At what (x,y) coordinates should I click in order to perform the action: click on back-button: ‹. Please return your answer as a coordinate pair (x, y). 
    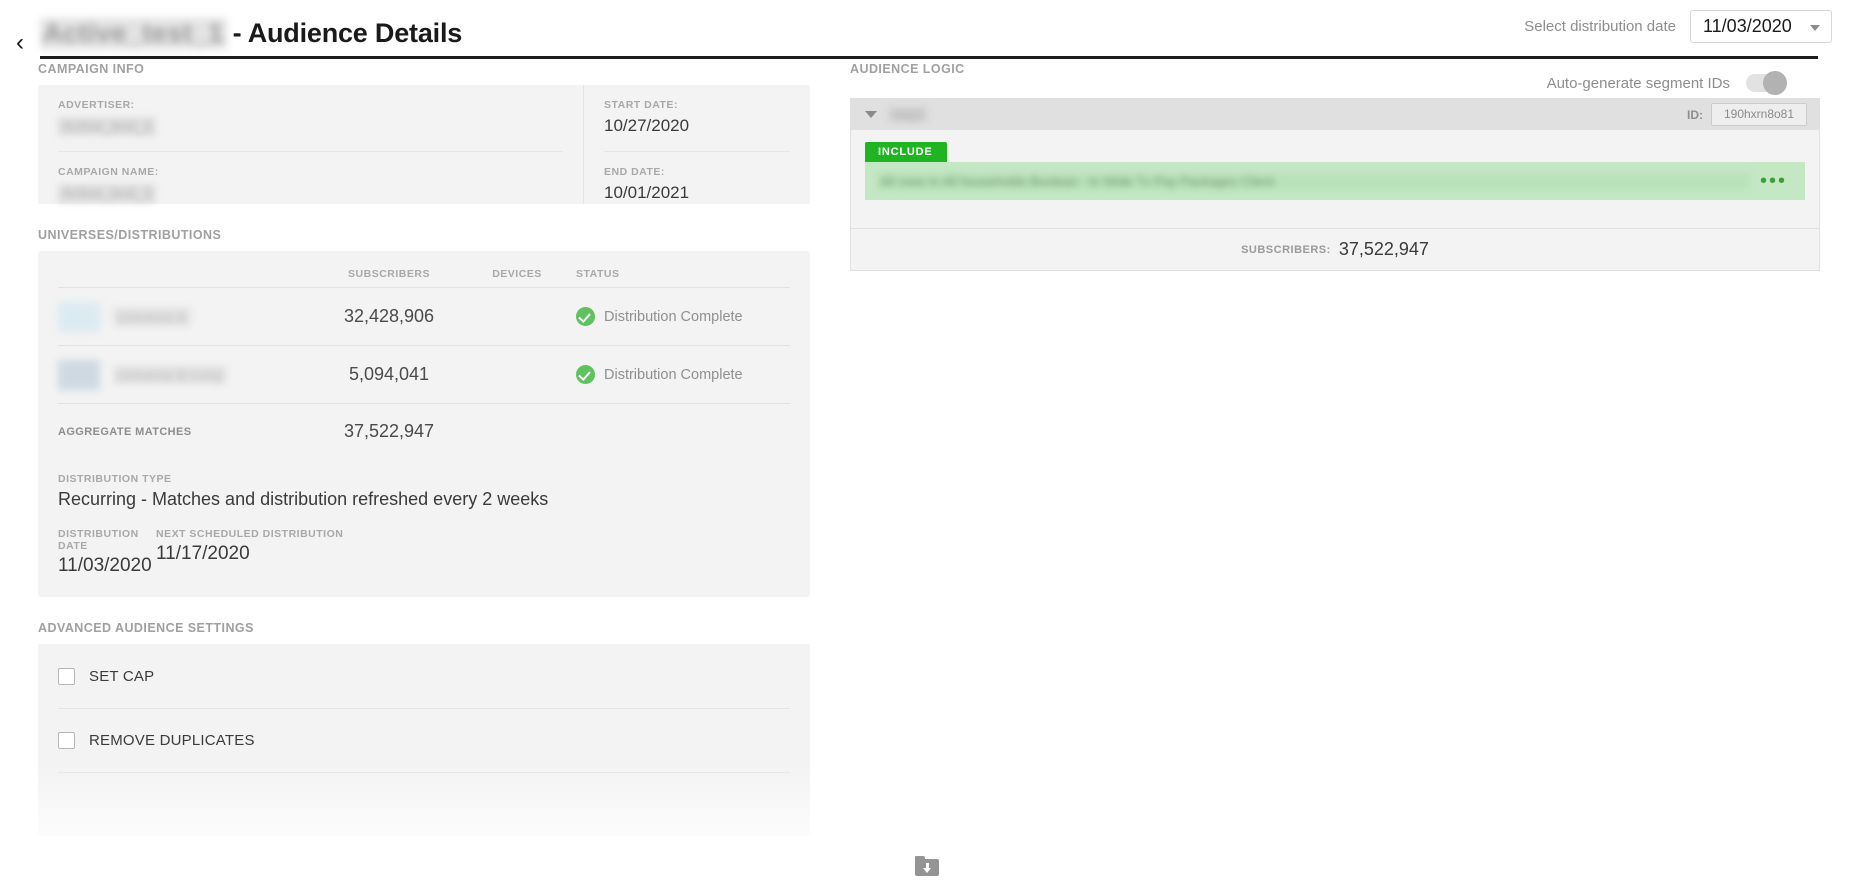
    Looking at the image, I should click on (25, 43).